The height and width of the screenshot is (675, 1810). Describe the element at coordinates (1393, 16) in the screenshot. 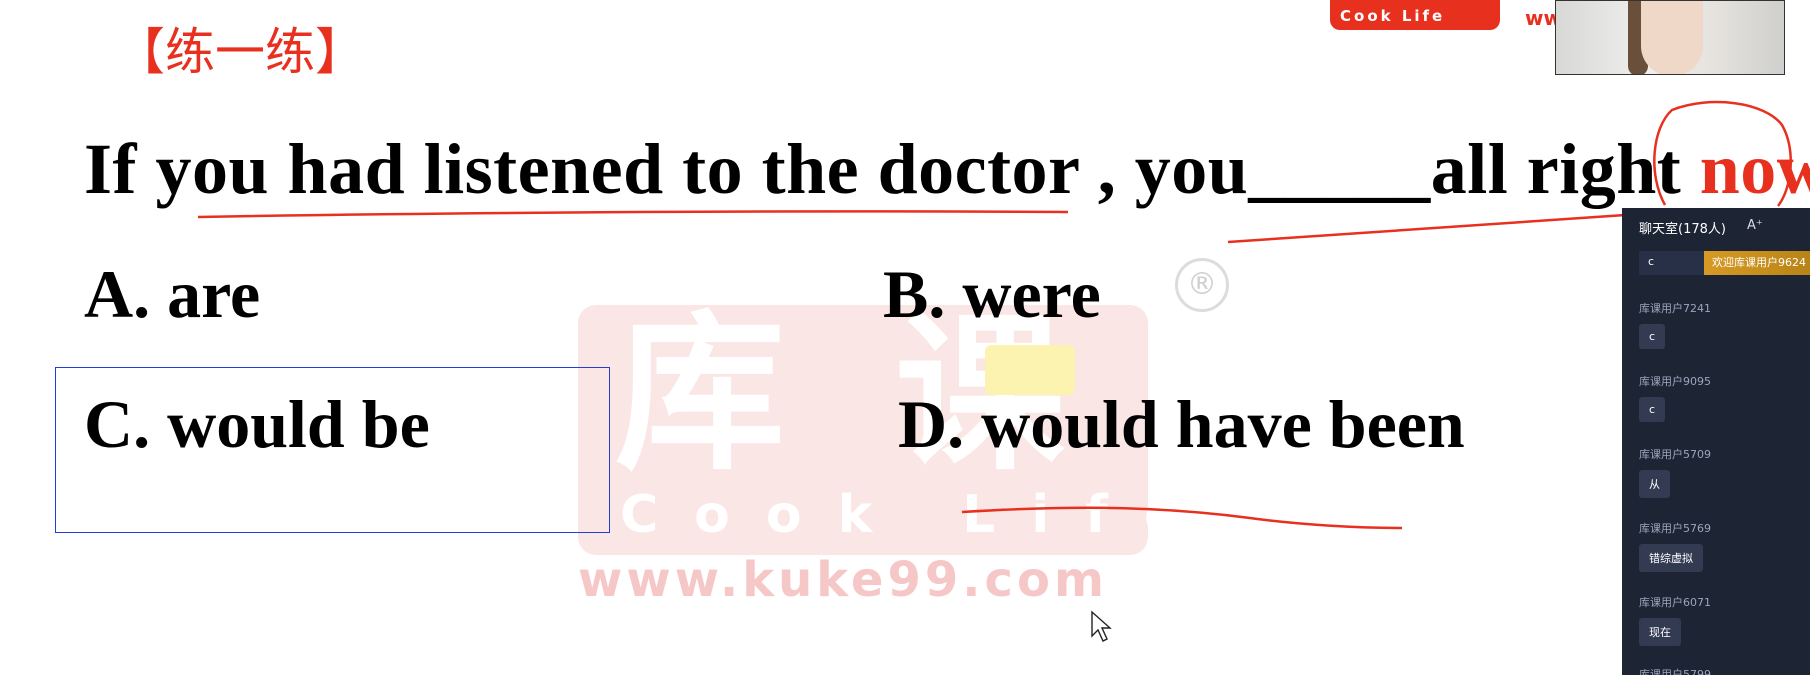

I see `brand-logo-text: Cook Life` at that location.